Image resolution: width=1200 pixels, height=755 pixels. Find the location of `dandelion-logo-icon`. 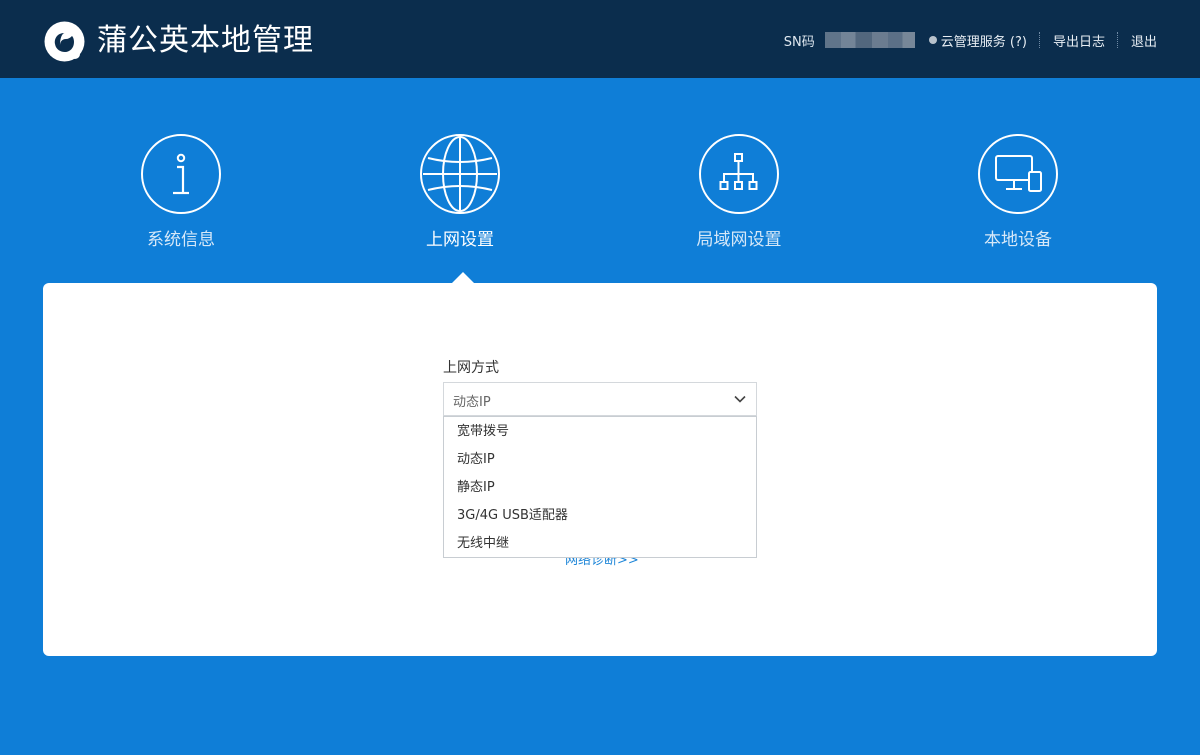

dandelion-logo-icon is located at coordinates (64, 41).